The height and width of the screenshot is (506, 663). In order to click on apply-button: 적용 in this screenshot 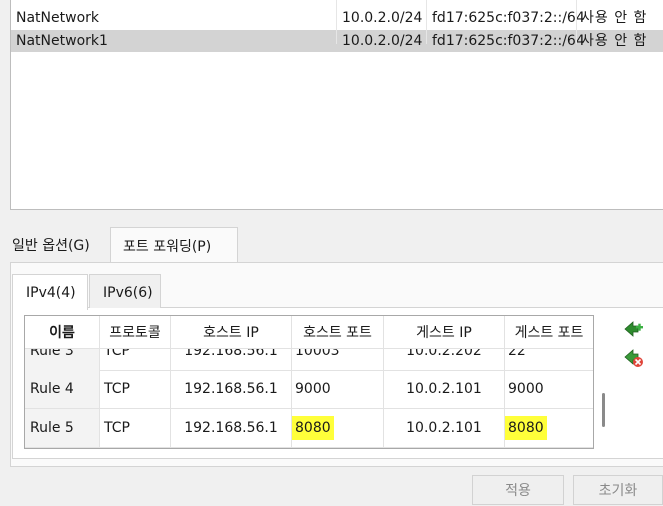, I will do `click(518, 490)`.